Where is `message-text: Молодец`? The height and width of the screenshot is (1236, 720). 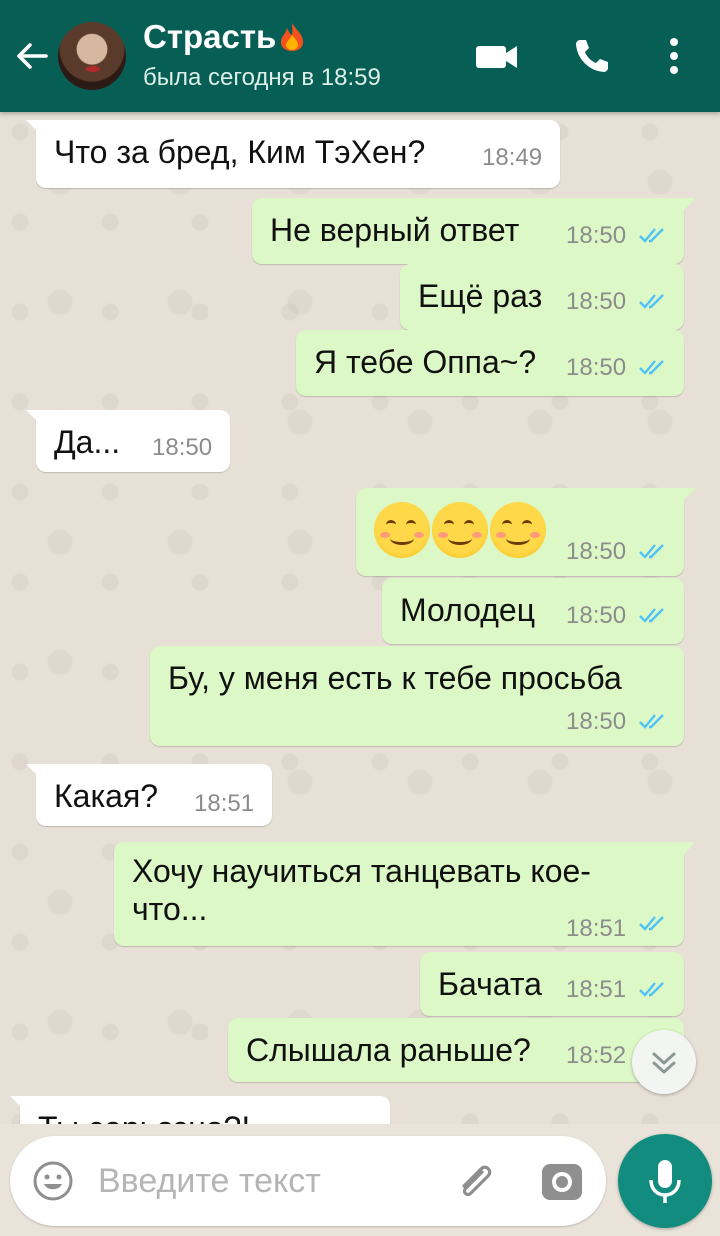 message-text: Молодец is located at coordinates (468, 610).